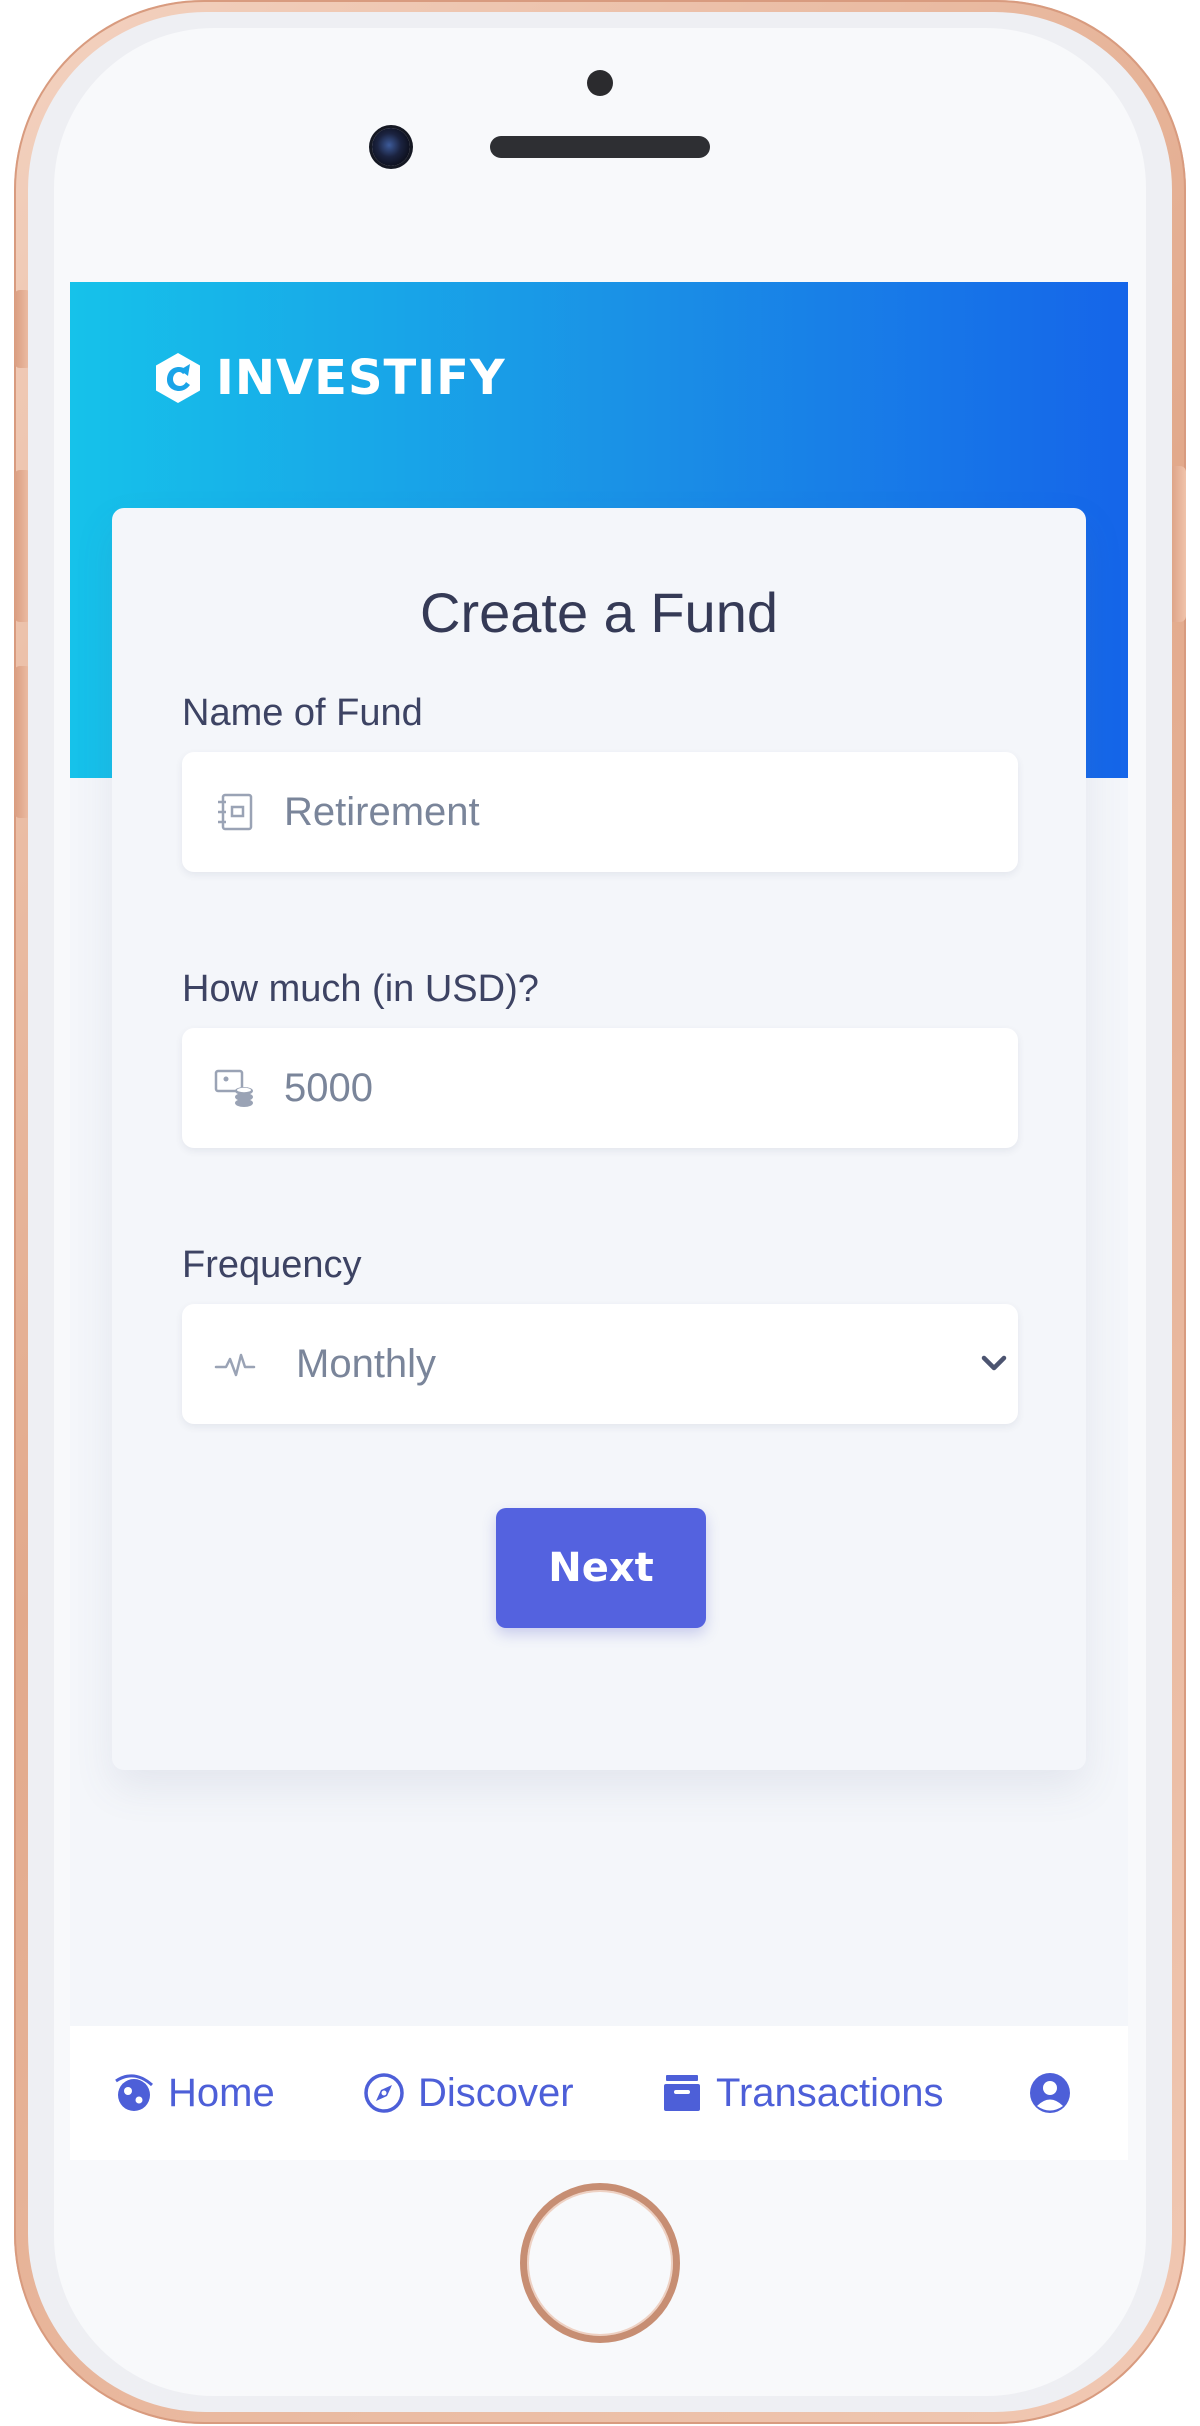 This screenshot has width=1200, height=2426. Describe the element at coordinates (328, 1087) in the screenshot. I see `amount-value: 5000` at that location.